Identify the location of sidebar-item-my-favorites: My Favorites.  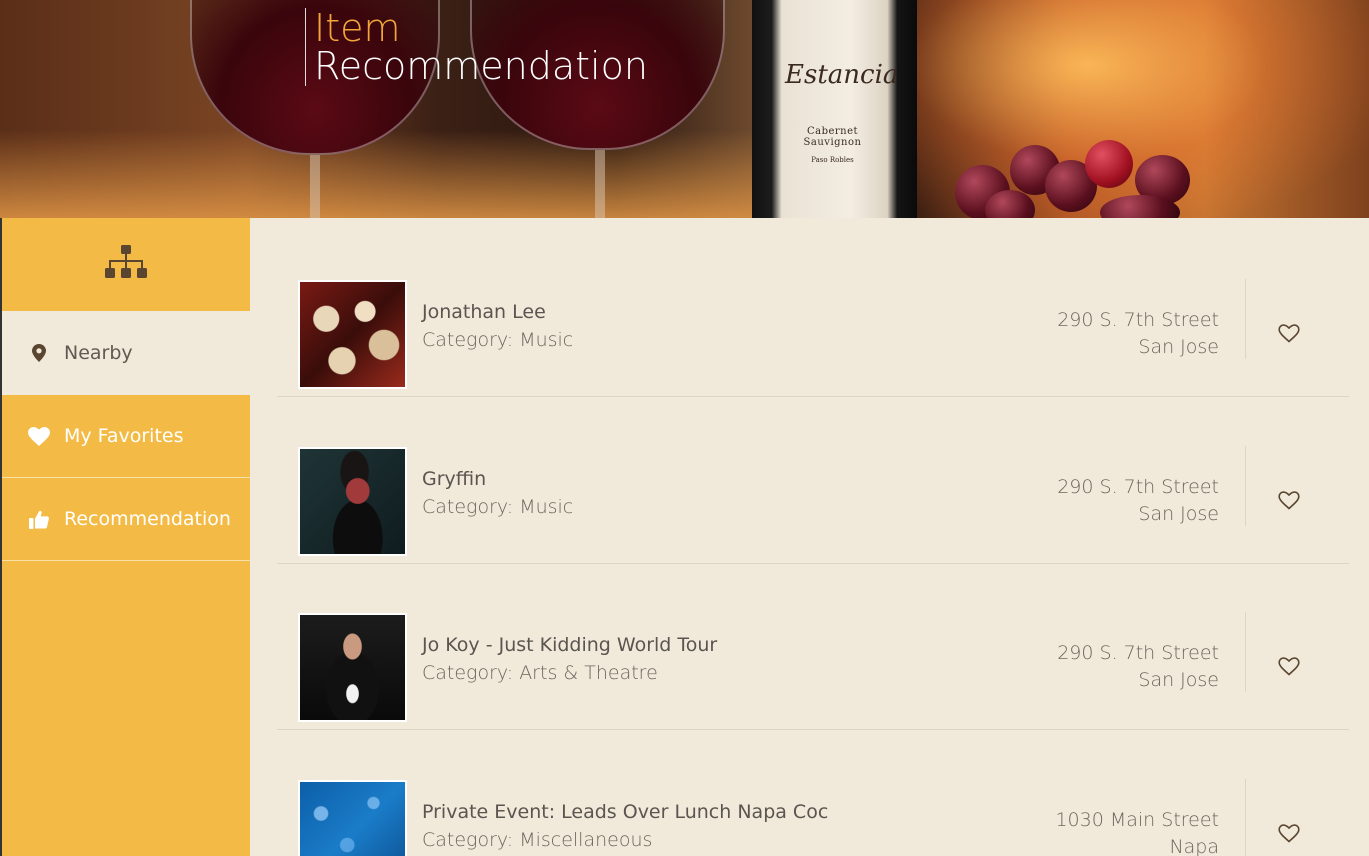
(126, 436).